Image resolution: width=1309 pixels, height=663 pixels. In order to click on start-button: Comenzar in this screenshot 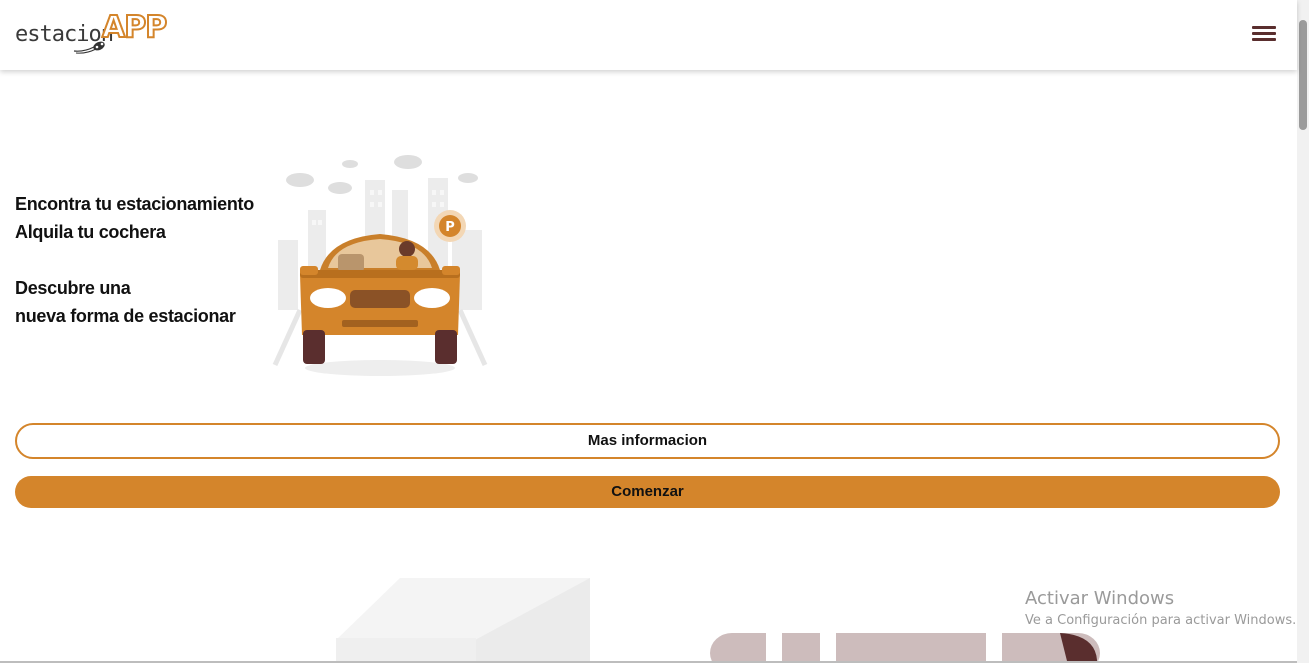, I will do `click(647, 492)`.